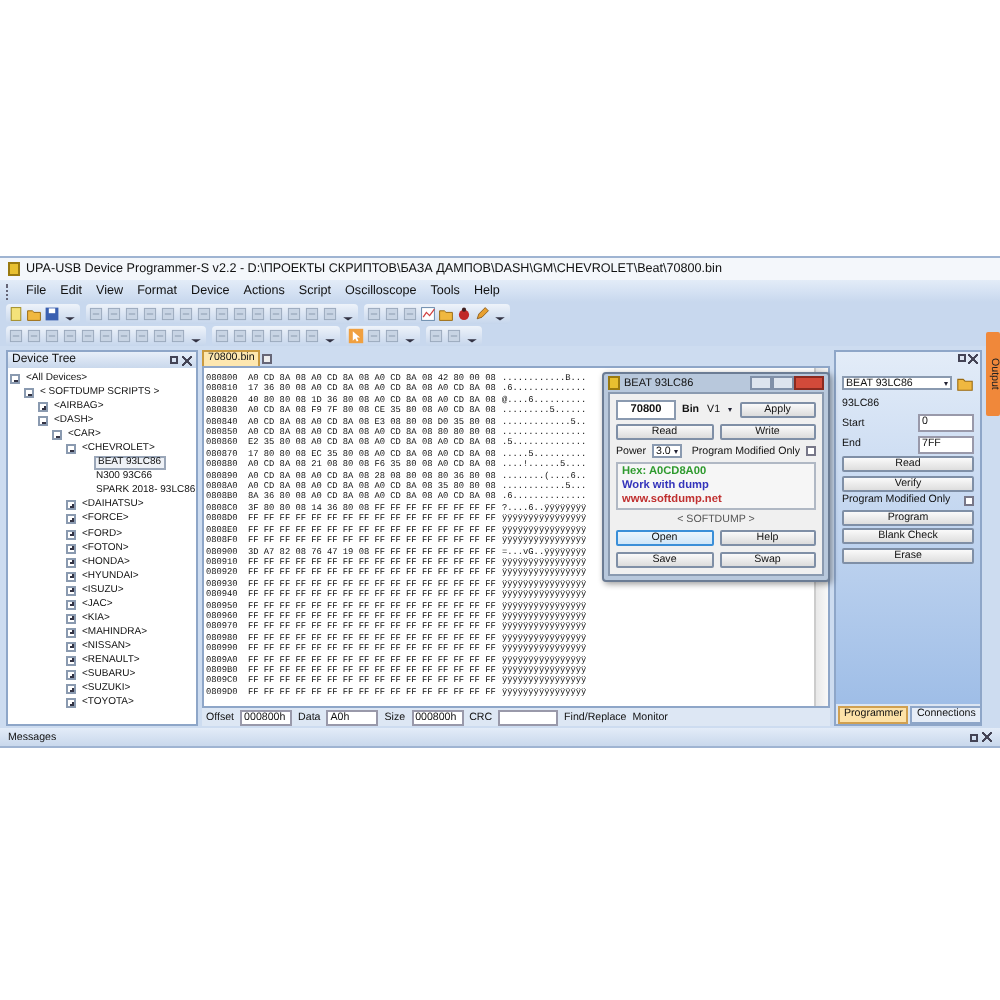 This screenshot has width=1000, height=1000. What do you see at coordinates (16, 313) in the screenshot?
I see `document-icon` at bounding box center [16, 313].